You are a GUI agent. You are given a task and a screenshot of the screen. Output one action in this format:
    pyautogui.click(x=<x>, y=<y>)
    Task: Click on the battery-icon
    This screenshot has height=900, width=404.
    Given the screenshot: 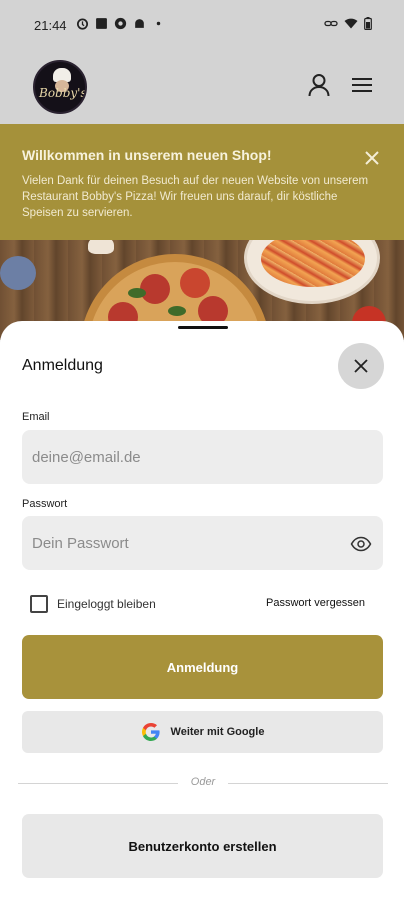 What is the action you would take?
    pyautogui.click(x=368, y=23)
    